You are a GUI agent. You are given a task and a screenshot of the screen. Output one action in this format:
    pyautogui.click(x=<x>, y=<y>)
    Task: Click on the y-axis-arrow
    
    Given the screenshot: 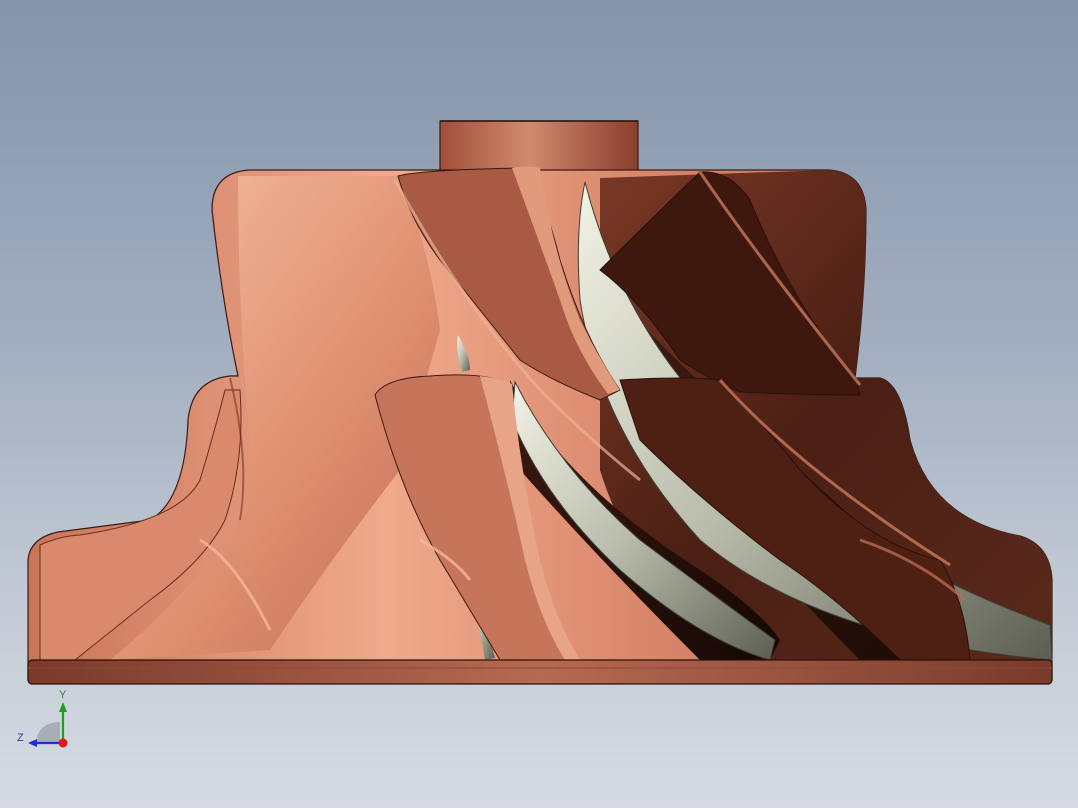 What is the action you would take?
    pyautogui.click(x=63, y=707)
    